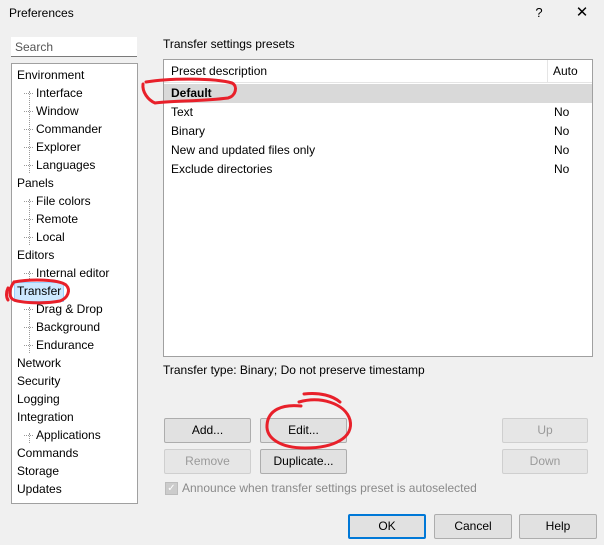 The height and width of the screenshot is (545, 604). What do you see at coordinates (57, 201) in the screenshot?
I see `tree-item-file-colors: File colors` at bounding box center [57, 201].